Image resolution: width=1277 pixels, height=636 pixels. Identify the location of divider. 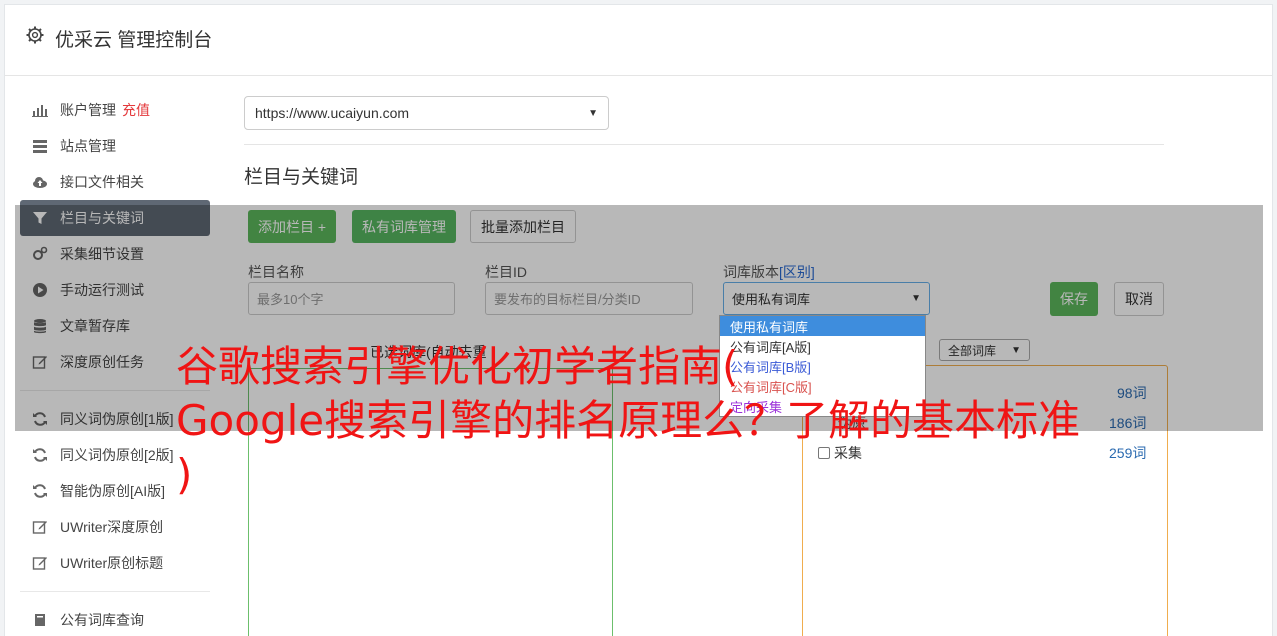
(704, 144).